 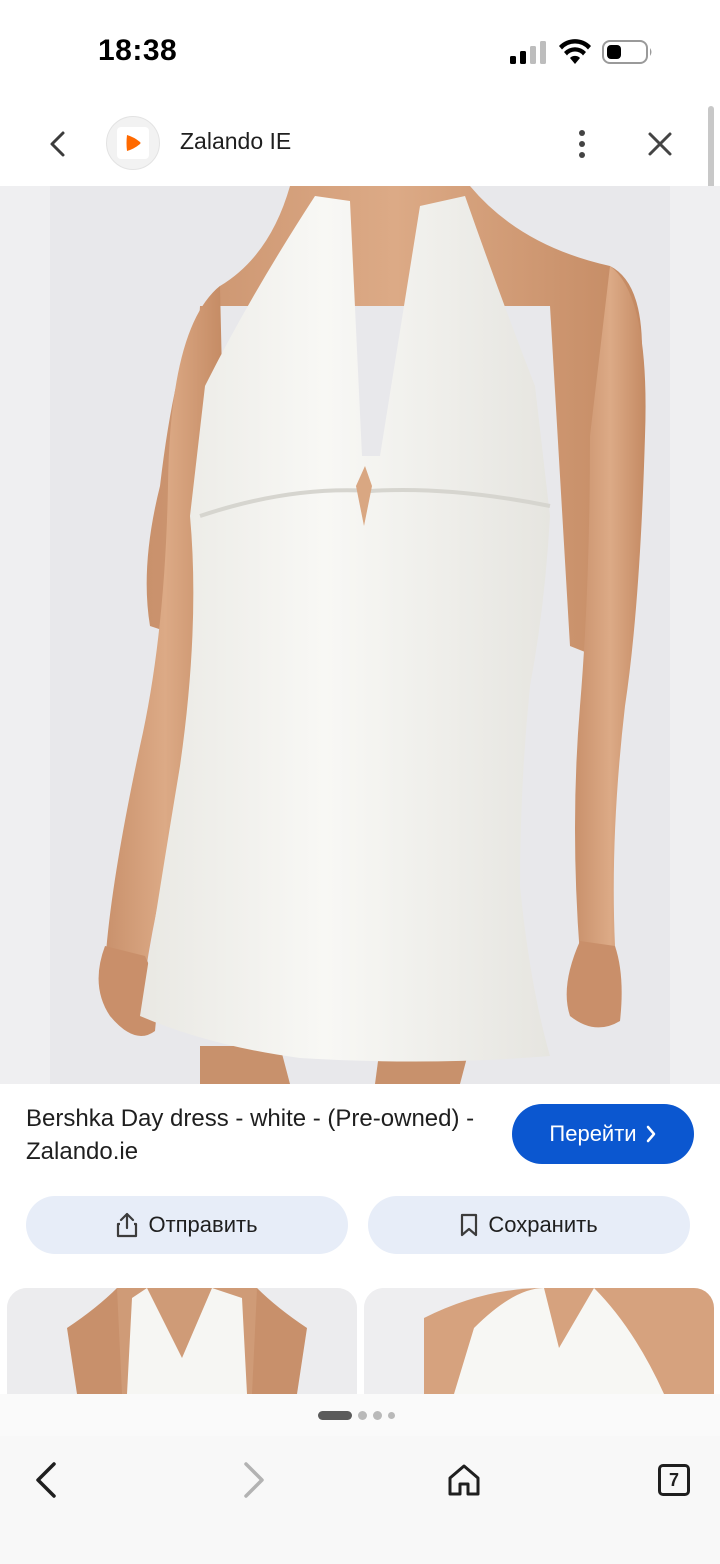 What do you see at coordinates (528, 52) in the screenshot?
I see `signal-icon` at bounding box center [528, 52].